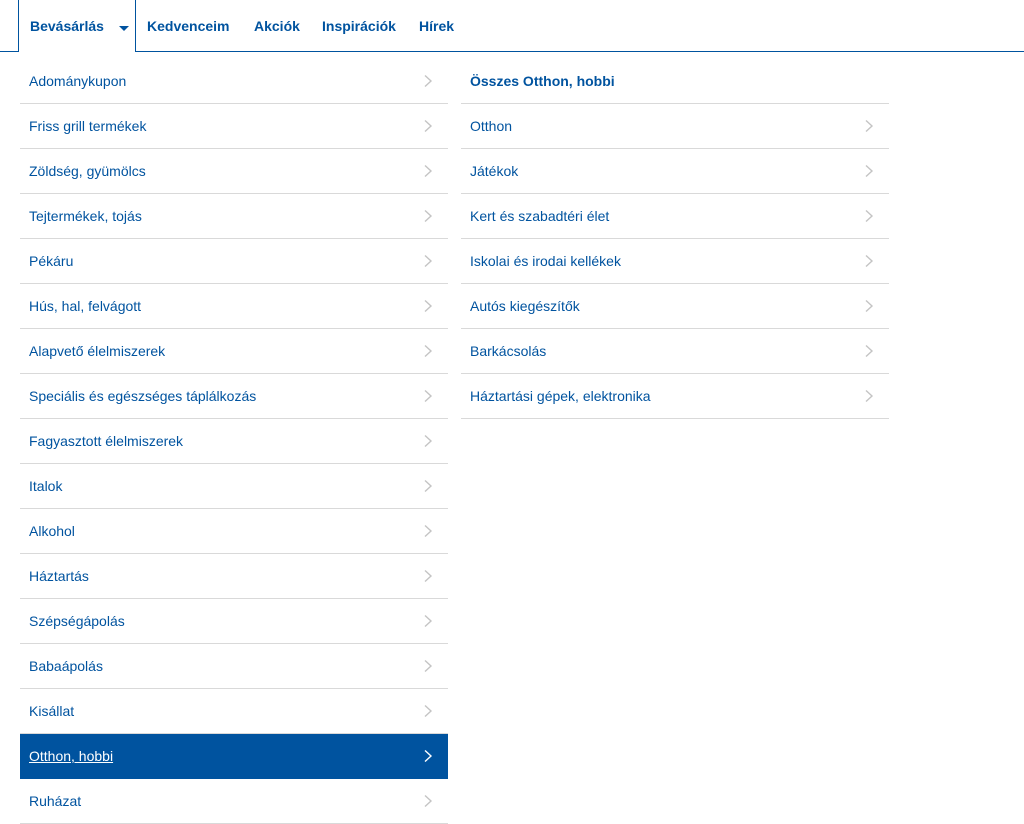  Describe the element at coordinates (234, 486) in the screenshot. I see `category-item: Italok` at that location.